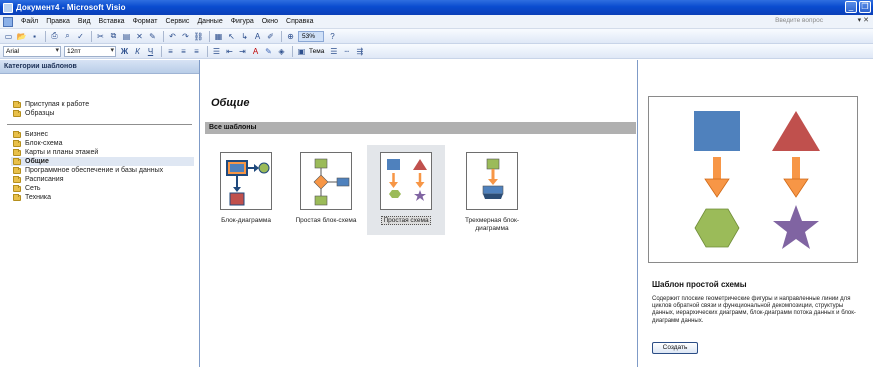 This screenshot has height=367, width=873. What do you see at coordinates (44, 179) in the screenshot?
I see `category-label: Расписания` at bounding box center [44, 179].